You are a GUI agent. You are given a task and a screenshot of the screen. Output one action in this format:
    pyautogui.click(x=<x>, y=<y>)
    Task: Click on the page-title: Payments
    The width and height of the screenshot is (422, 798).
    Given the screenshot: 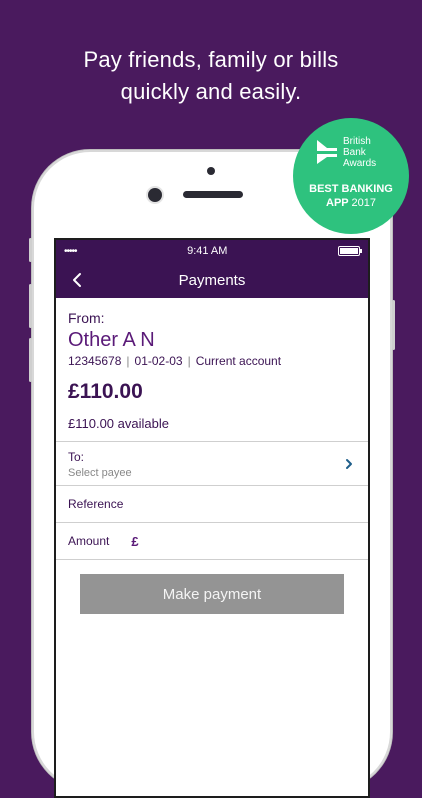 What is the action you would take?
    pyautogui.click(x=212, y=280)
    